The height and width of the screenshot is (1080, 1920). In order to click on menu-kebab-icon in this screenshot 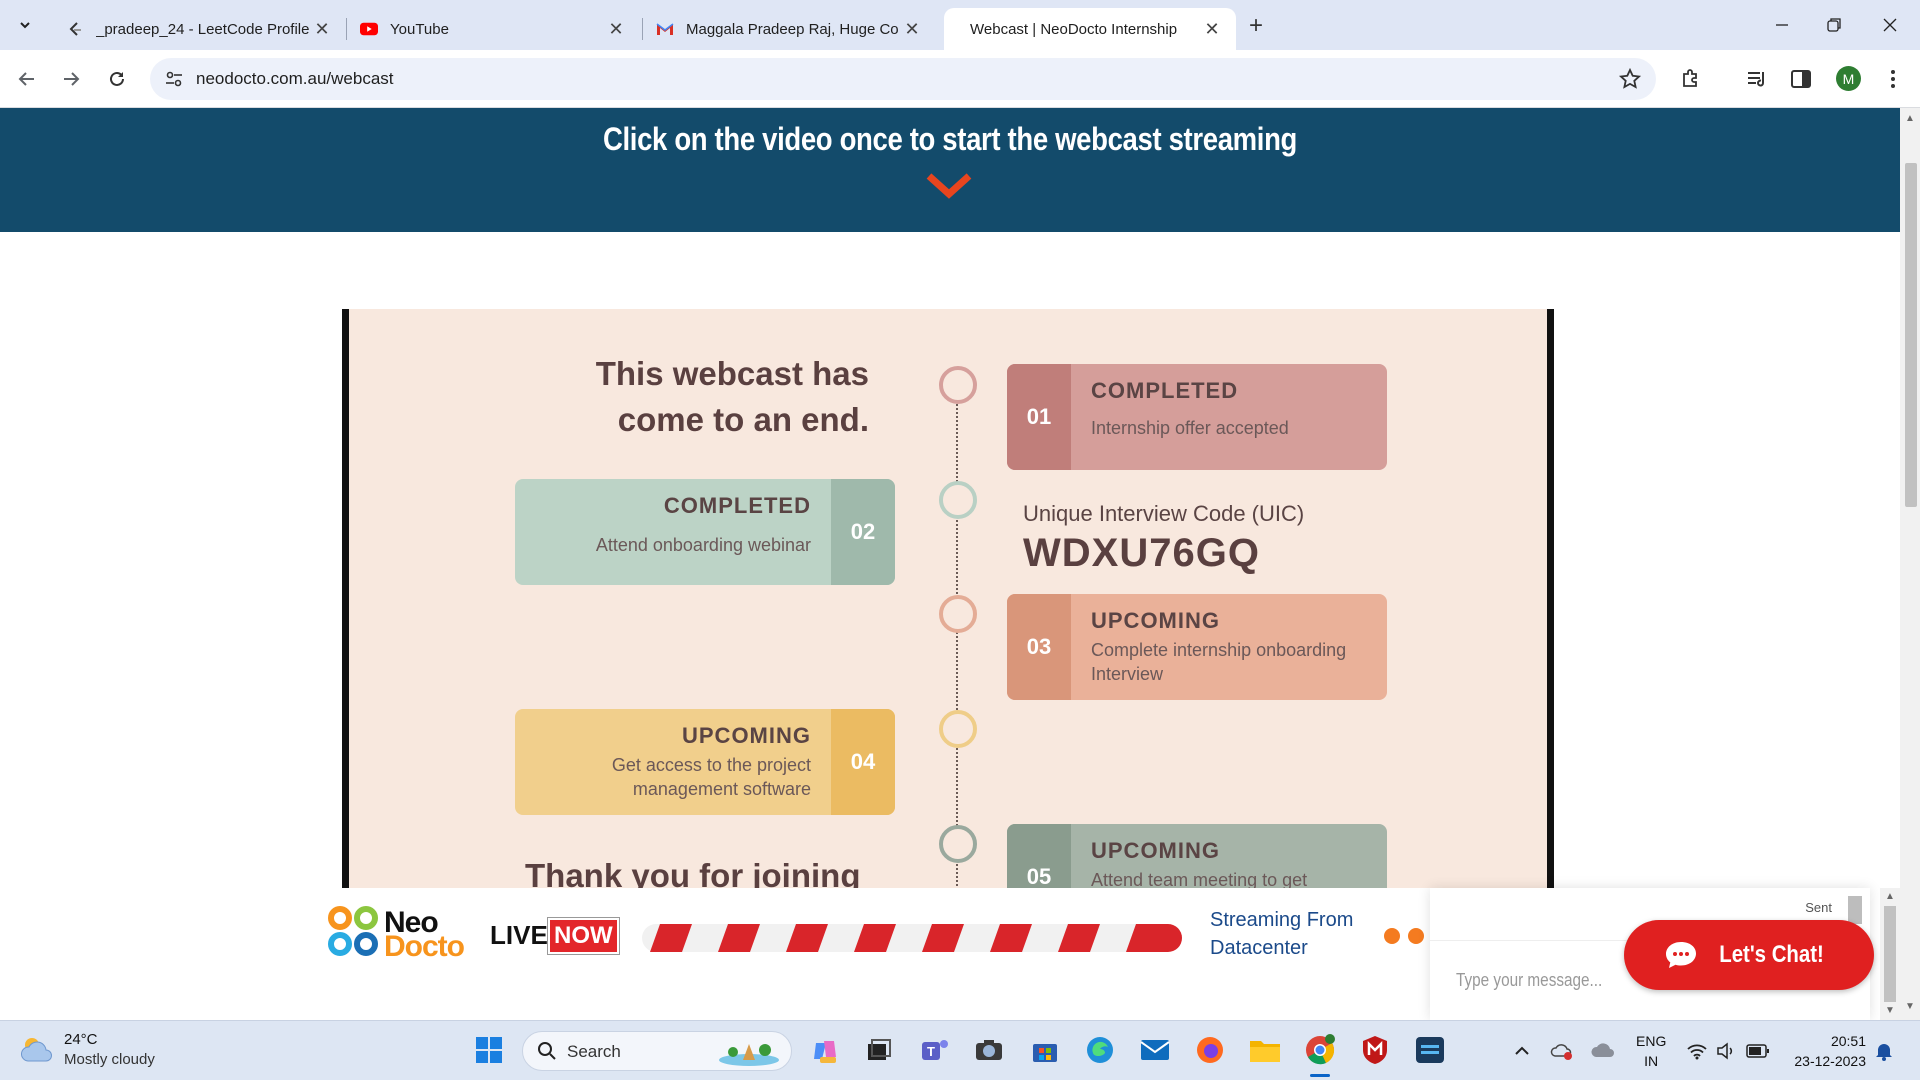, I will do `click(1893, 79)`.